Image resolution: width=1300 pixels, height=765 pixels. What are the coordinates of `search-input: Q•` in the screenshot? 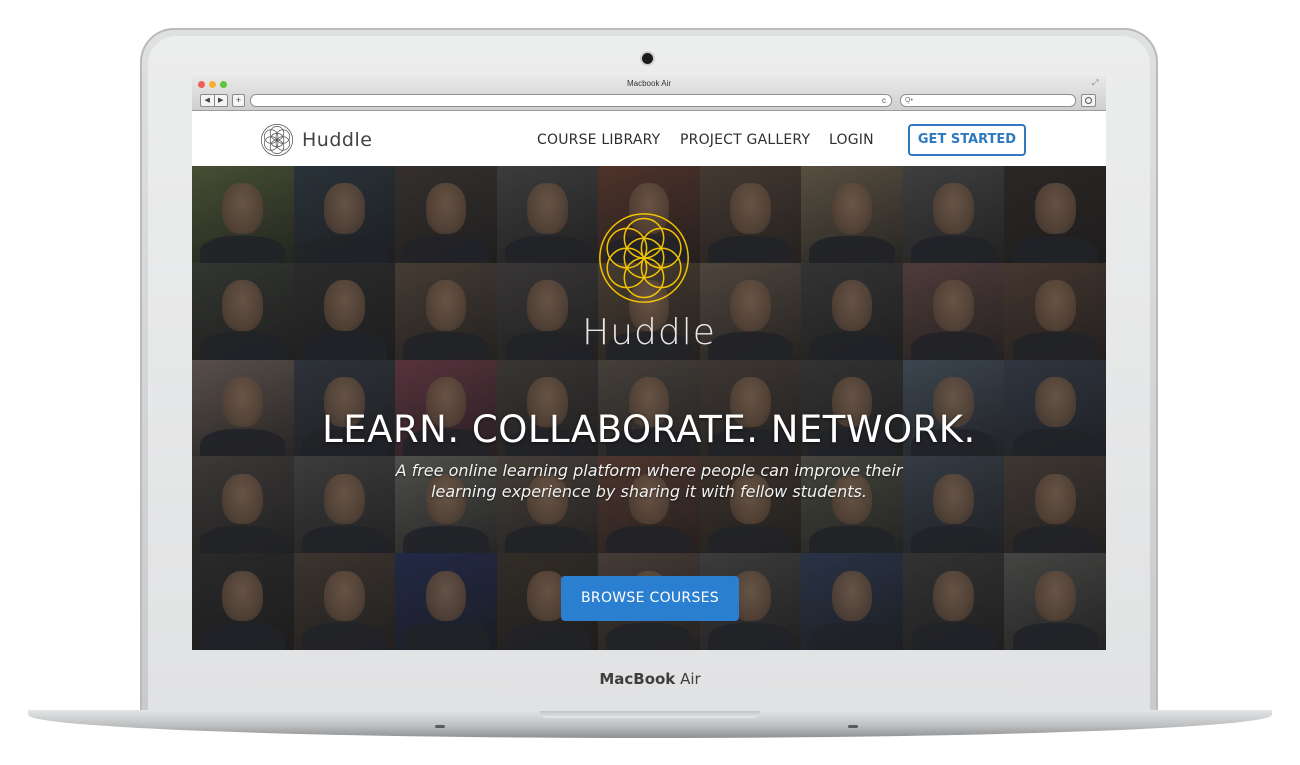 It's located at (988, 100).